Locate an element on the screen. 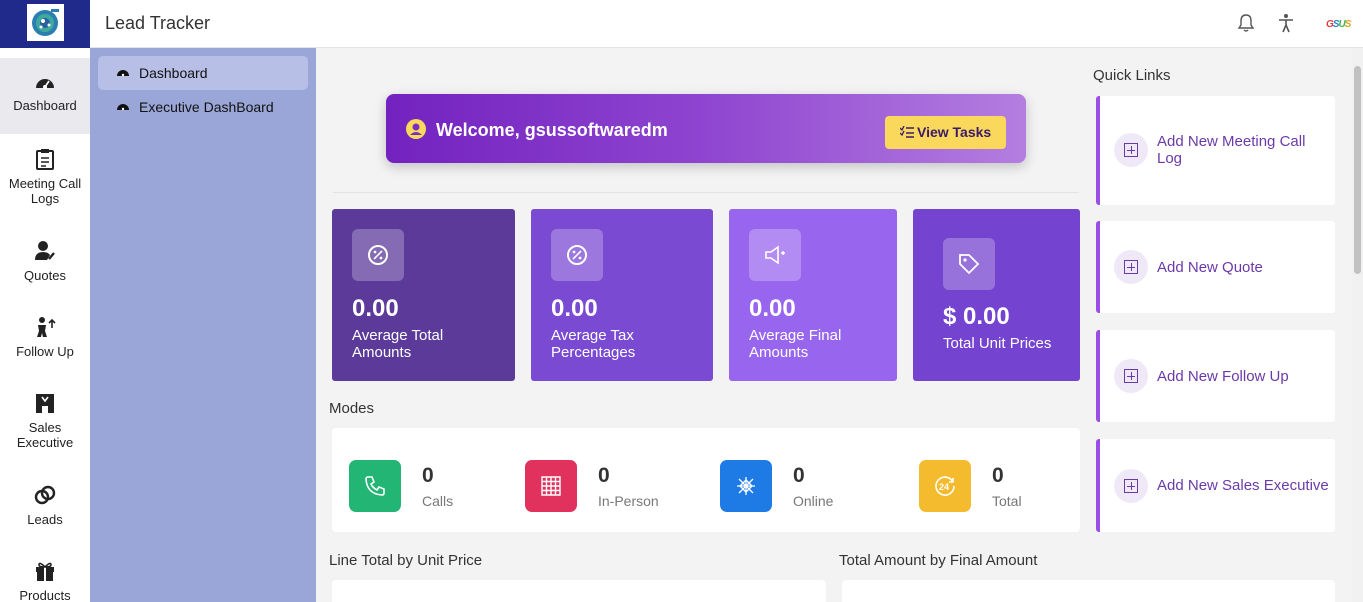  modes-card: 0 Calls 0 In-Person 0 Online 24 0 Total is located at coordinates (706, 480).